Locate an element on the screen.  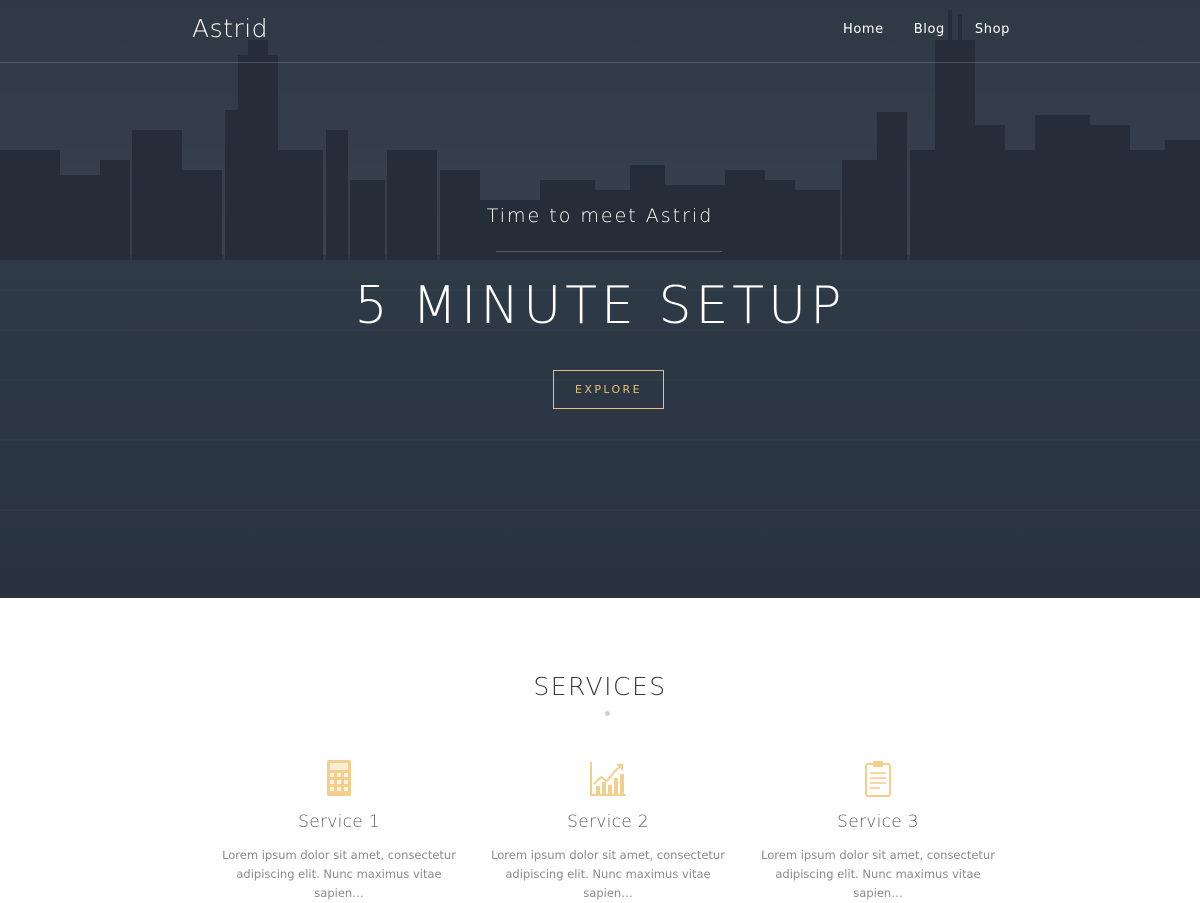
hero-subtitle: Time to meet Astrid is located at coordinates (600, 216).